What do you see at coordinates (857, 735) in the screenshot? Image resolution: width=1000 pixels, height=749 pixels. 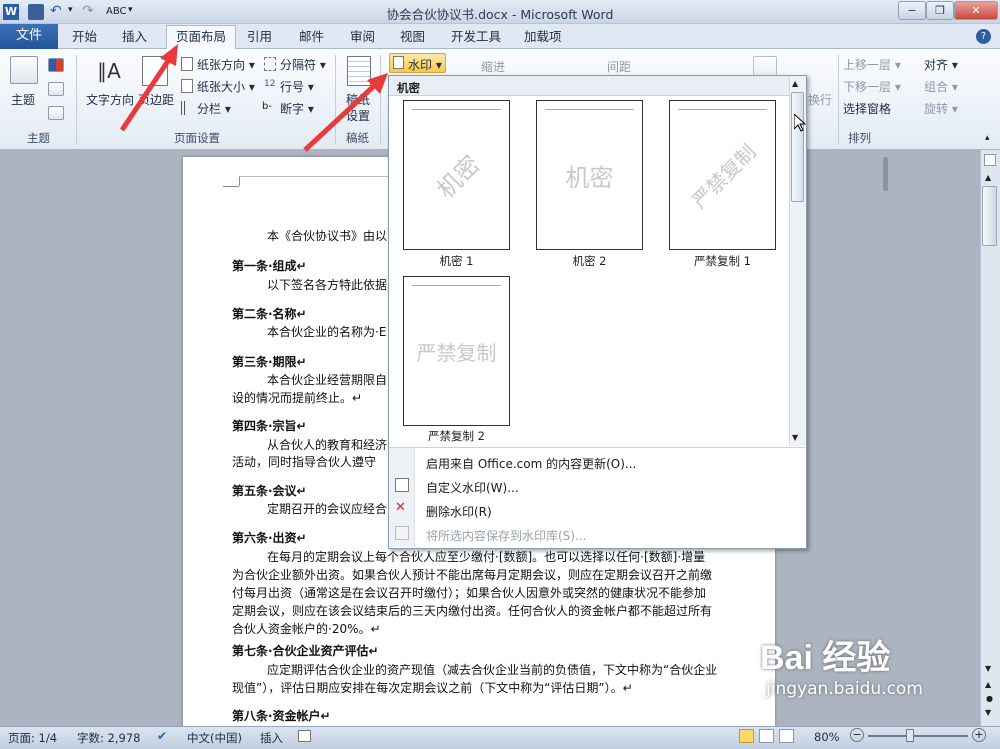 I see `zoom-out-icon: −` at bounding box center [857, 735].